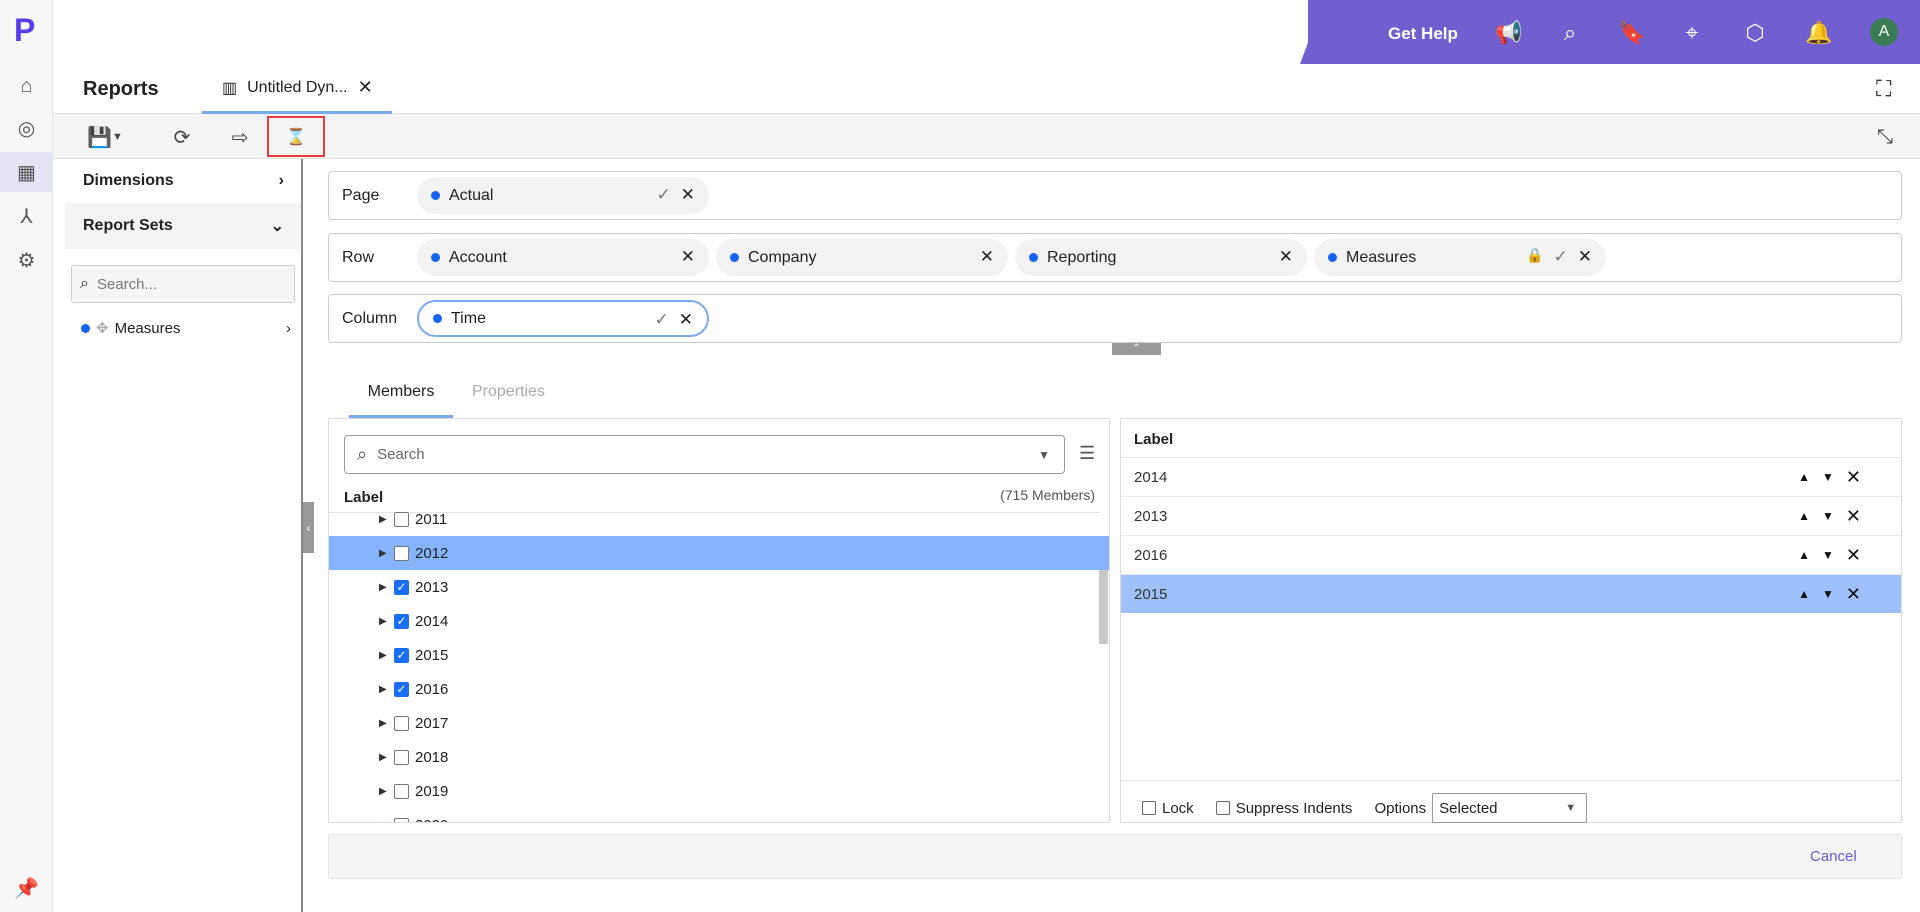  I want to click on run-icon: ⇨, so click(240, 137).